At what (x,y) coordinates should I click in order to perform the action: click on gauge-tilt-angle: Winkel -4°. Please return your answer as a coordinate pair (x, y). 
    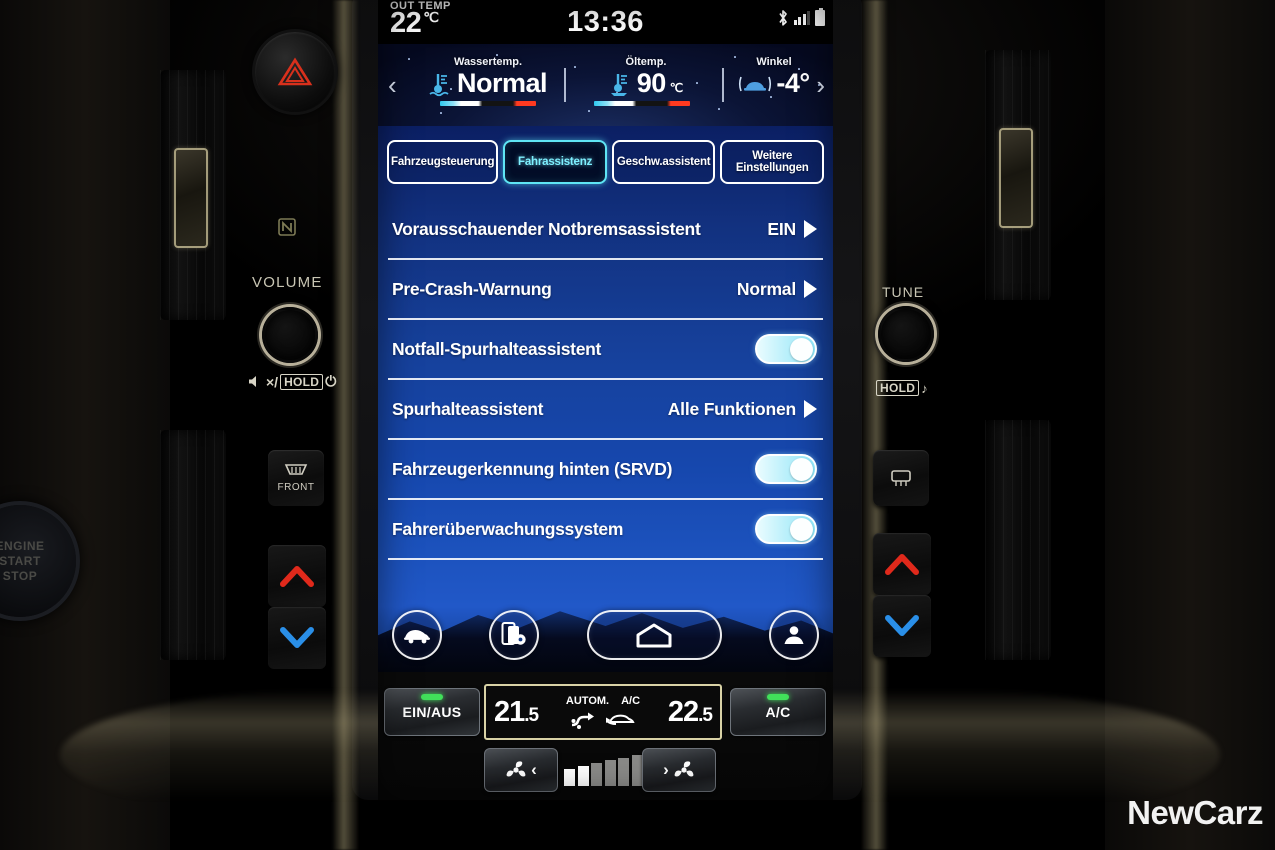
    Looking at the image, I should click on (774, 77).